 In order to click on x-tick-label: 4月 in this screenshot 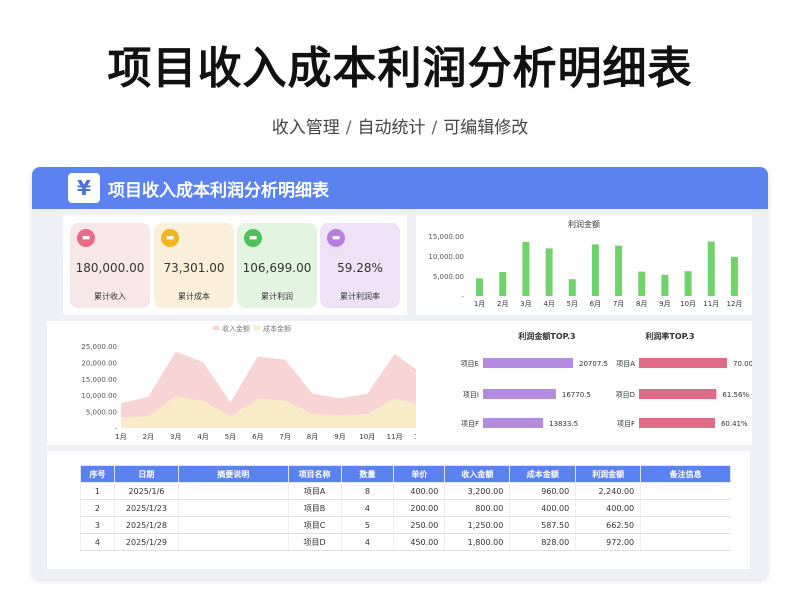, I will do `click(202, 437)`.